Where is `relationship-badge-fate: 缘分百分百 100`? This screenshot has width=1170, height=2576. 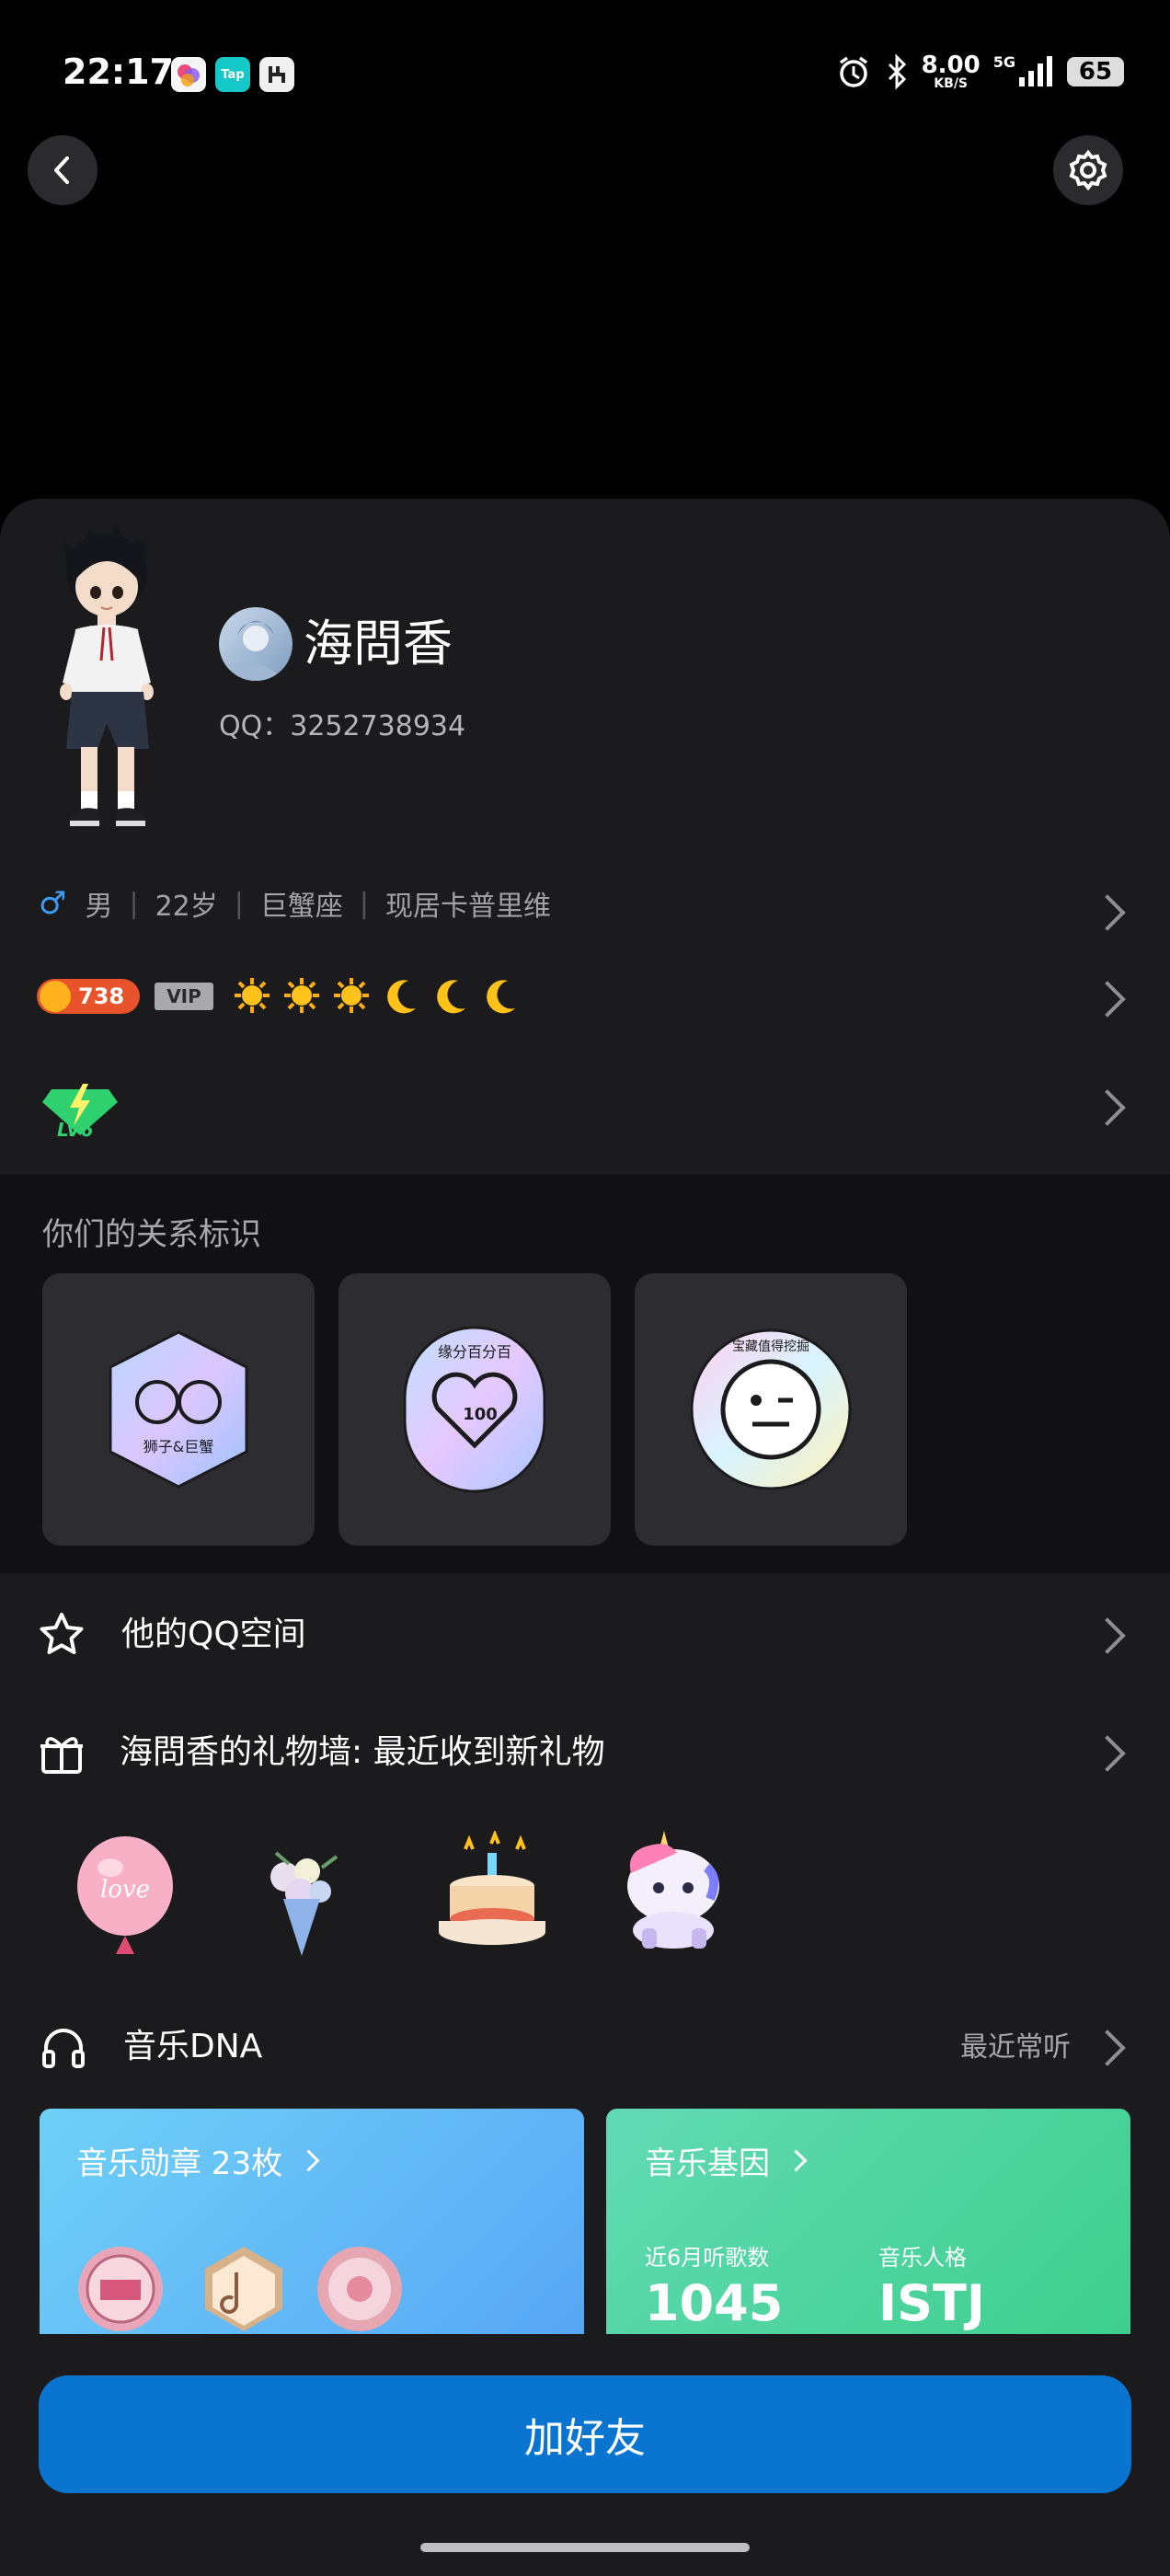
relationship-badge-fate: 缘分百分百 100 is located at coordinates (474, 1409).